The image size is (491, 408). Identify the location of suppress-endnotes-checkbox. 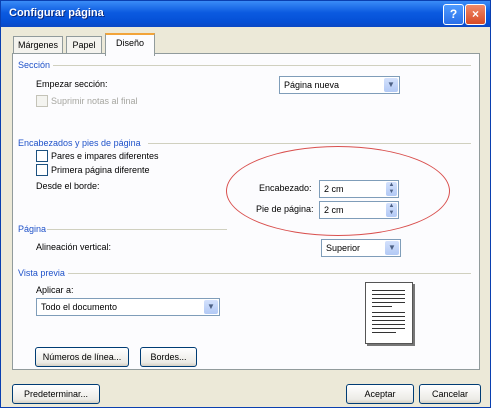
(42, 101).